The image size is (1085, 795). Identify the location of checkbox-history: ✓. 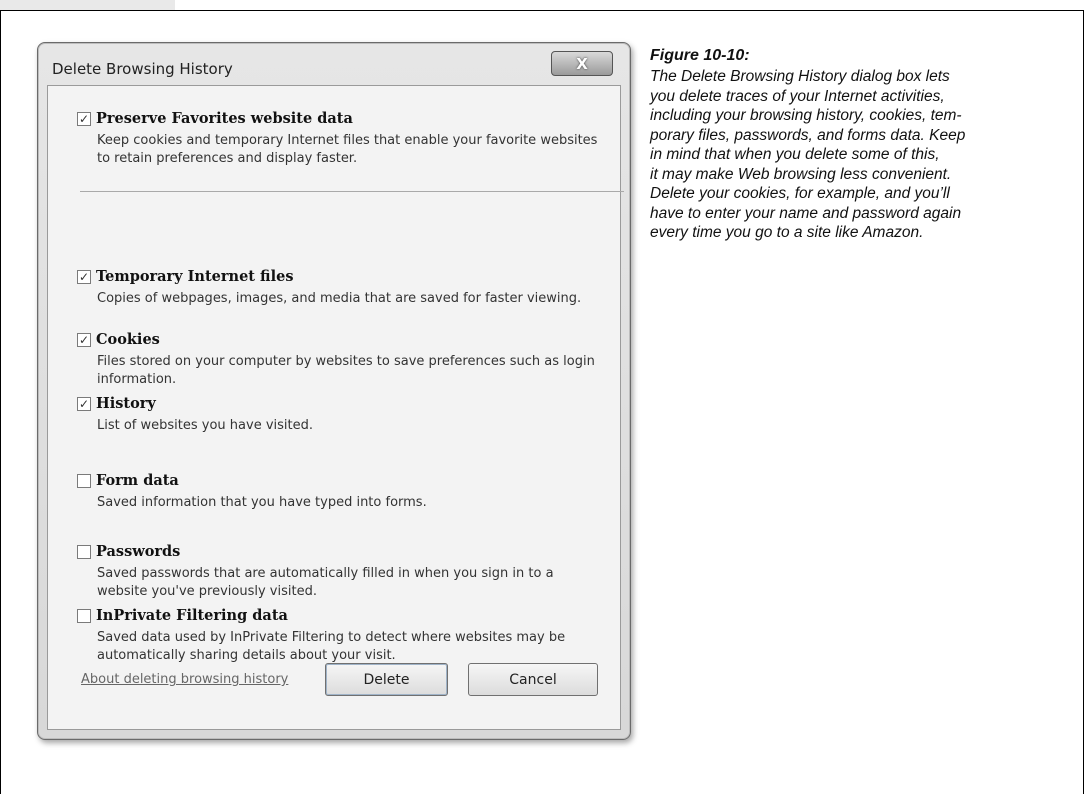
(84, 404).